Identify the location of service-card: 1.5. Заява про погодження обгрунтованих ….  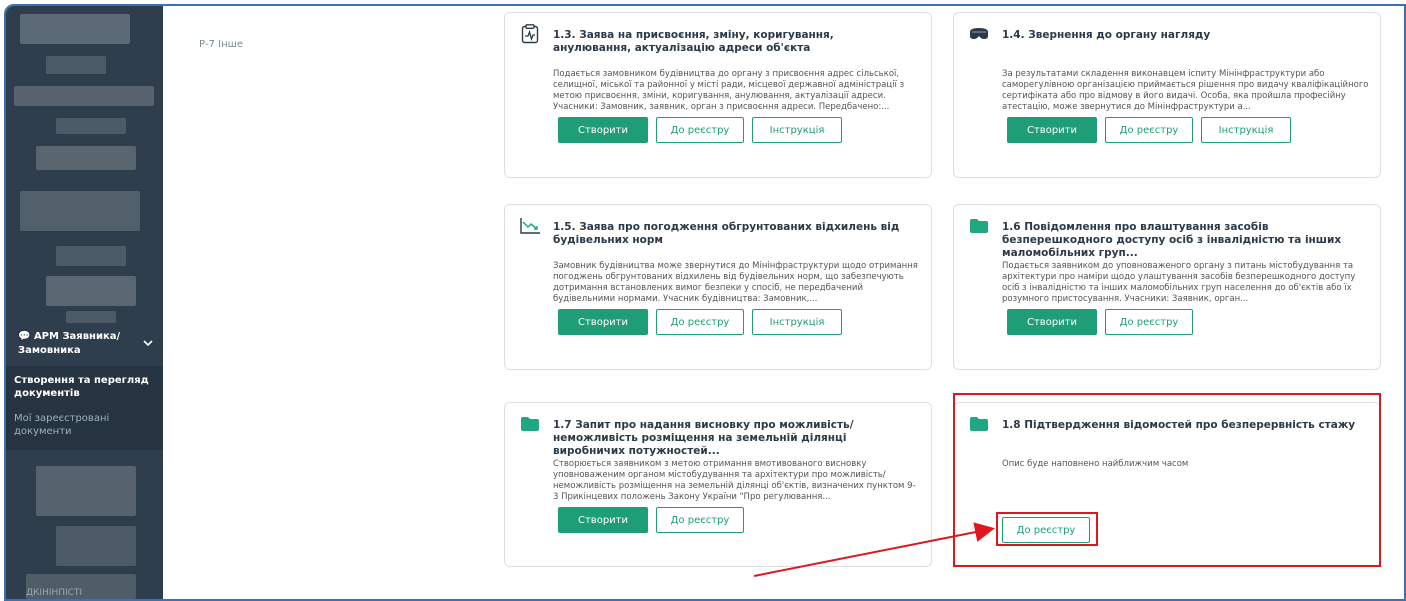
(718, 287).